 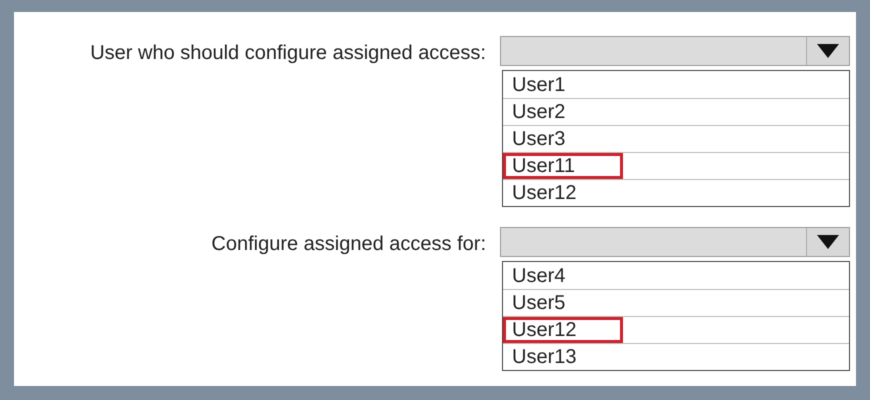 What do you see at coordinates (676, 138) in the screenshot?
I see `list-option: User3` at bounding box center [676, 138].